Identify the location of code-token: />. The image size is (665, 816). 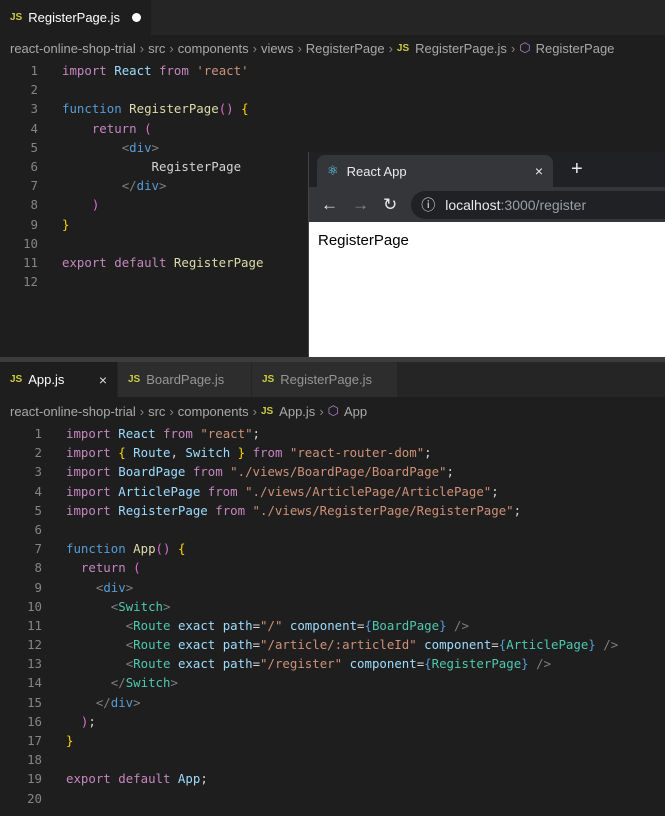
(461, 625).